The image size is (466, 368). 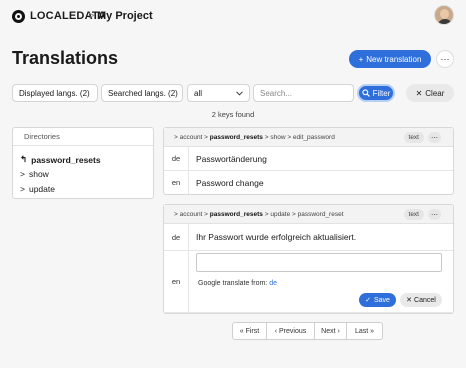 What do you see at coordinates (304, 214) in the screenshot?
I see `key-path-suffix: > update > password_reset` at bounding box center [304, 214].